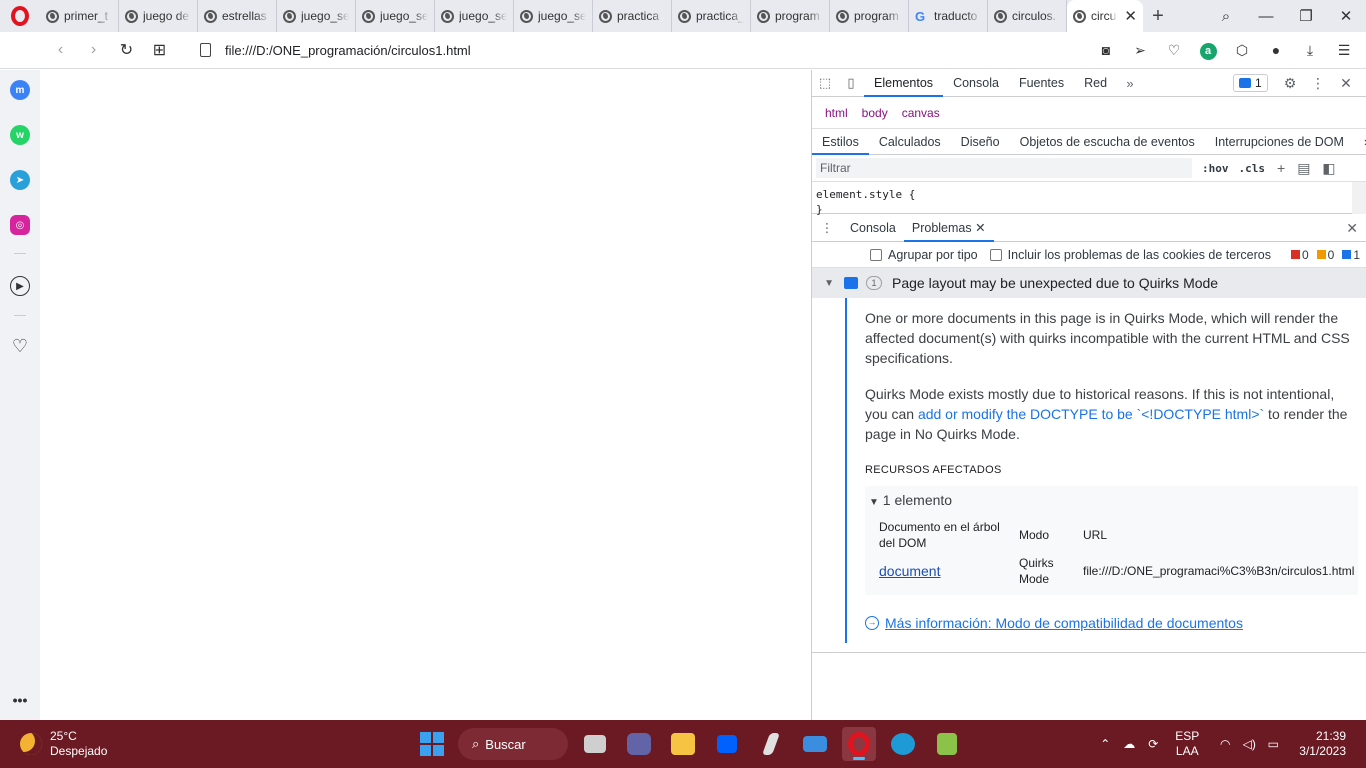 This screenshot has width=1366, height=768. What do you see at coordinates (1359, 198) in the screenshot?
I see `styles-scrollbar` at bounding box center [1359, 198].